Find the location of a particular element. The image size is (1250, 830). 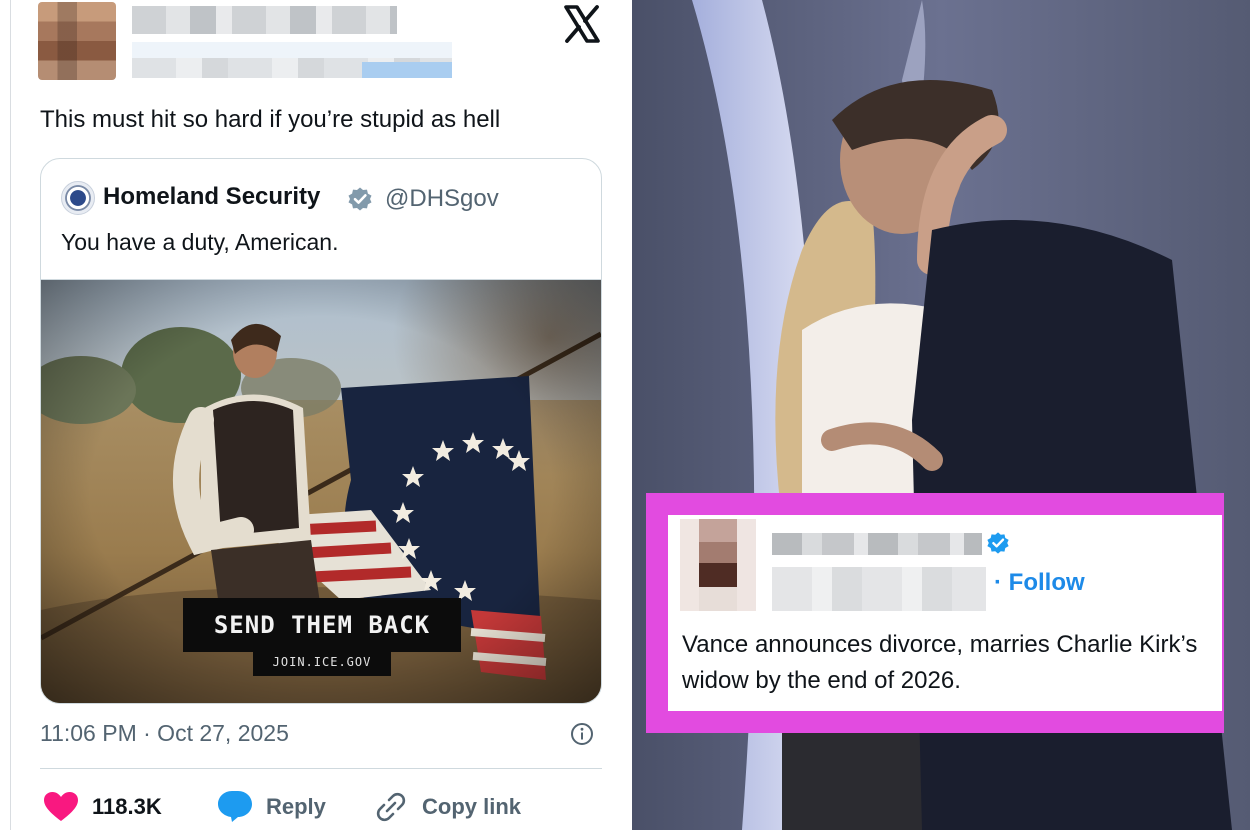

info-icon is located at coordinates (582, 734).